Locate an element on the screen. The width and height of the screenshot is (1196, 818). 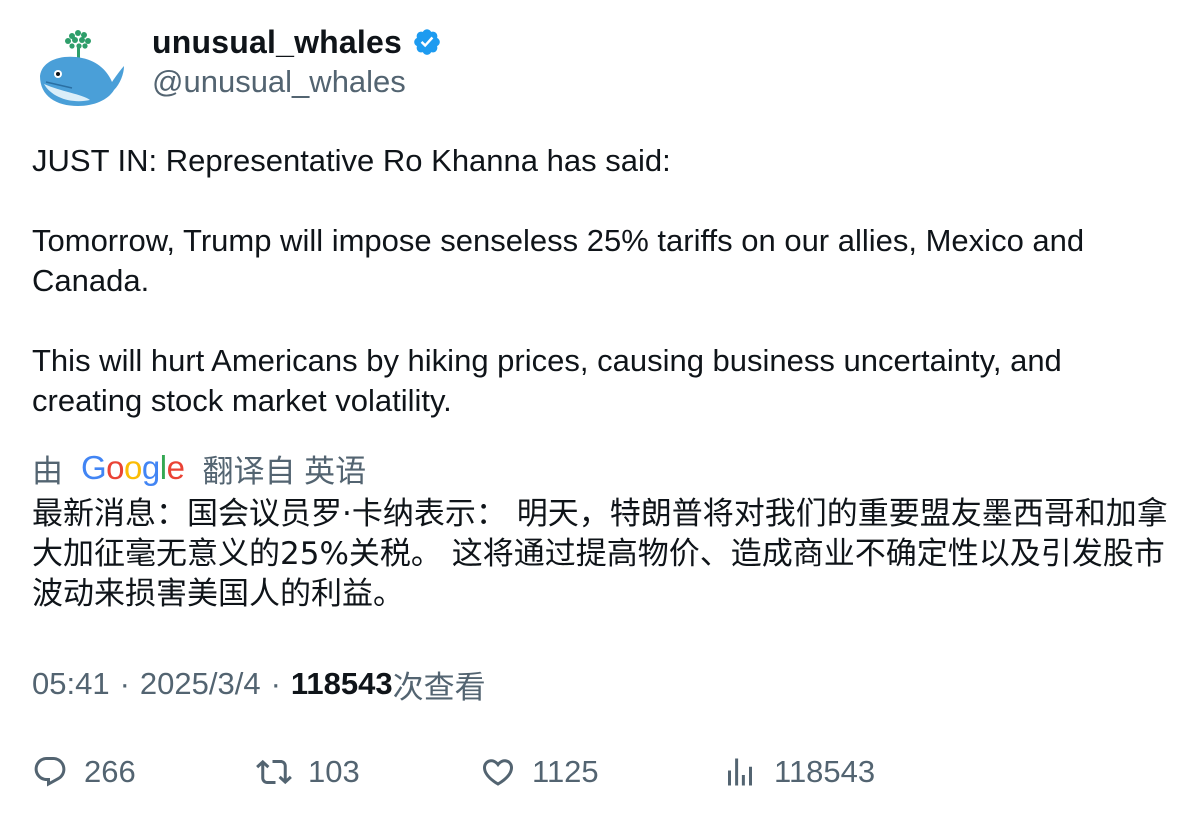
reply-icon is located at coordinates (50, 772).